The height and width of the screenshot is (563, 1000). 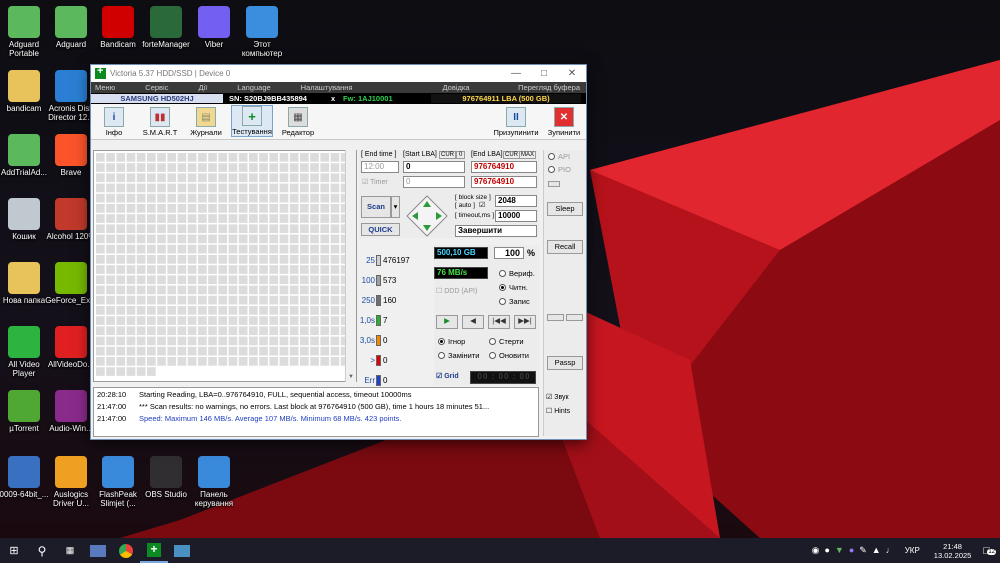 I want to click on device-close-x: x, so click(x=332, y=98).